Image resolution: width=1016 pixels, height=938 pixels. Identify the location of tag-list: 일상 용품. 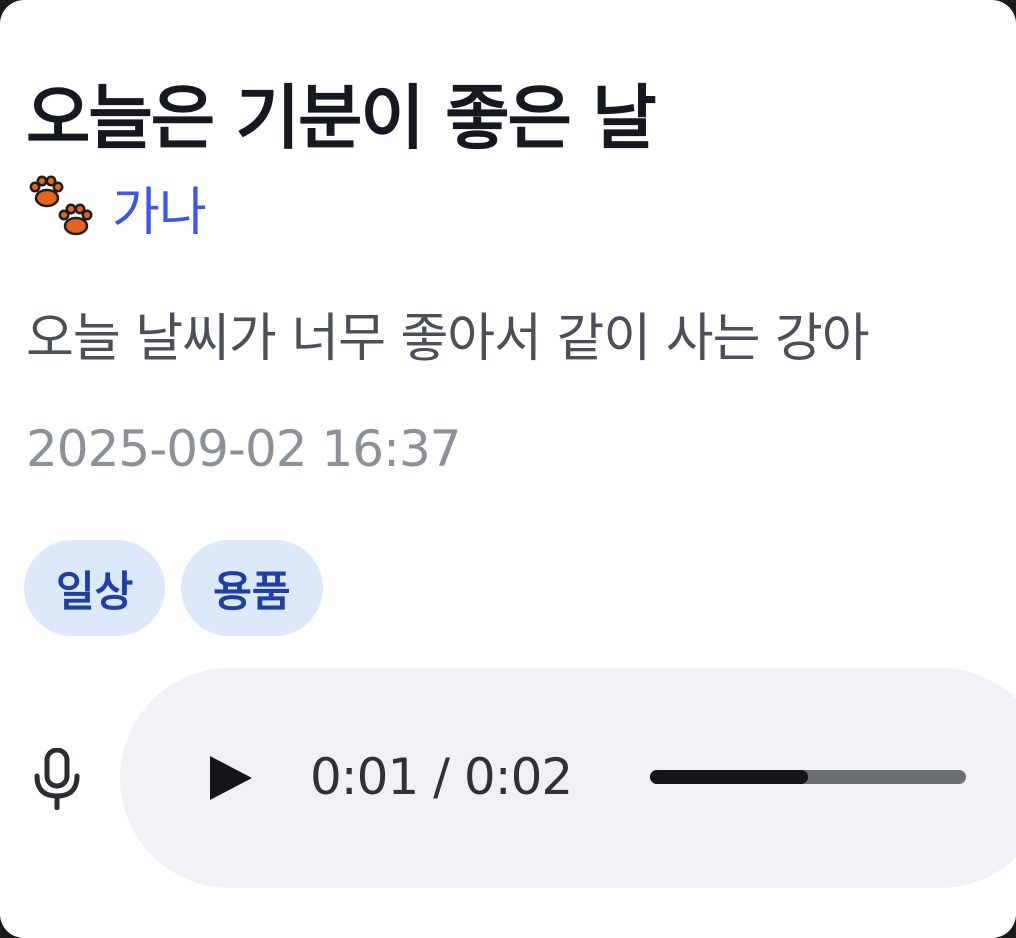
(173, 588).